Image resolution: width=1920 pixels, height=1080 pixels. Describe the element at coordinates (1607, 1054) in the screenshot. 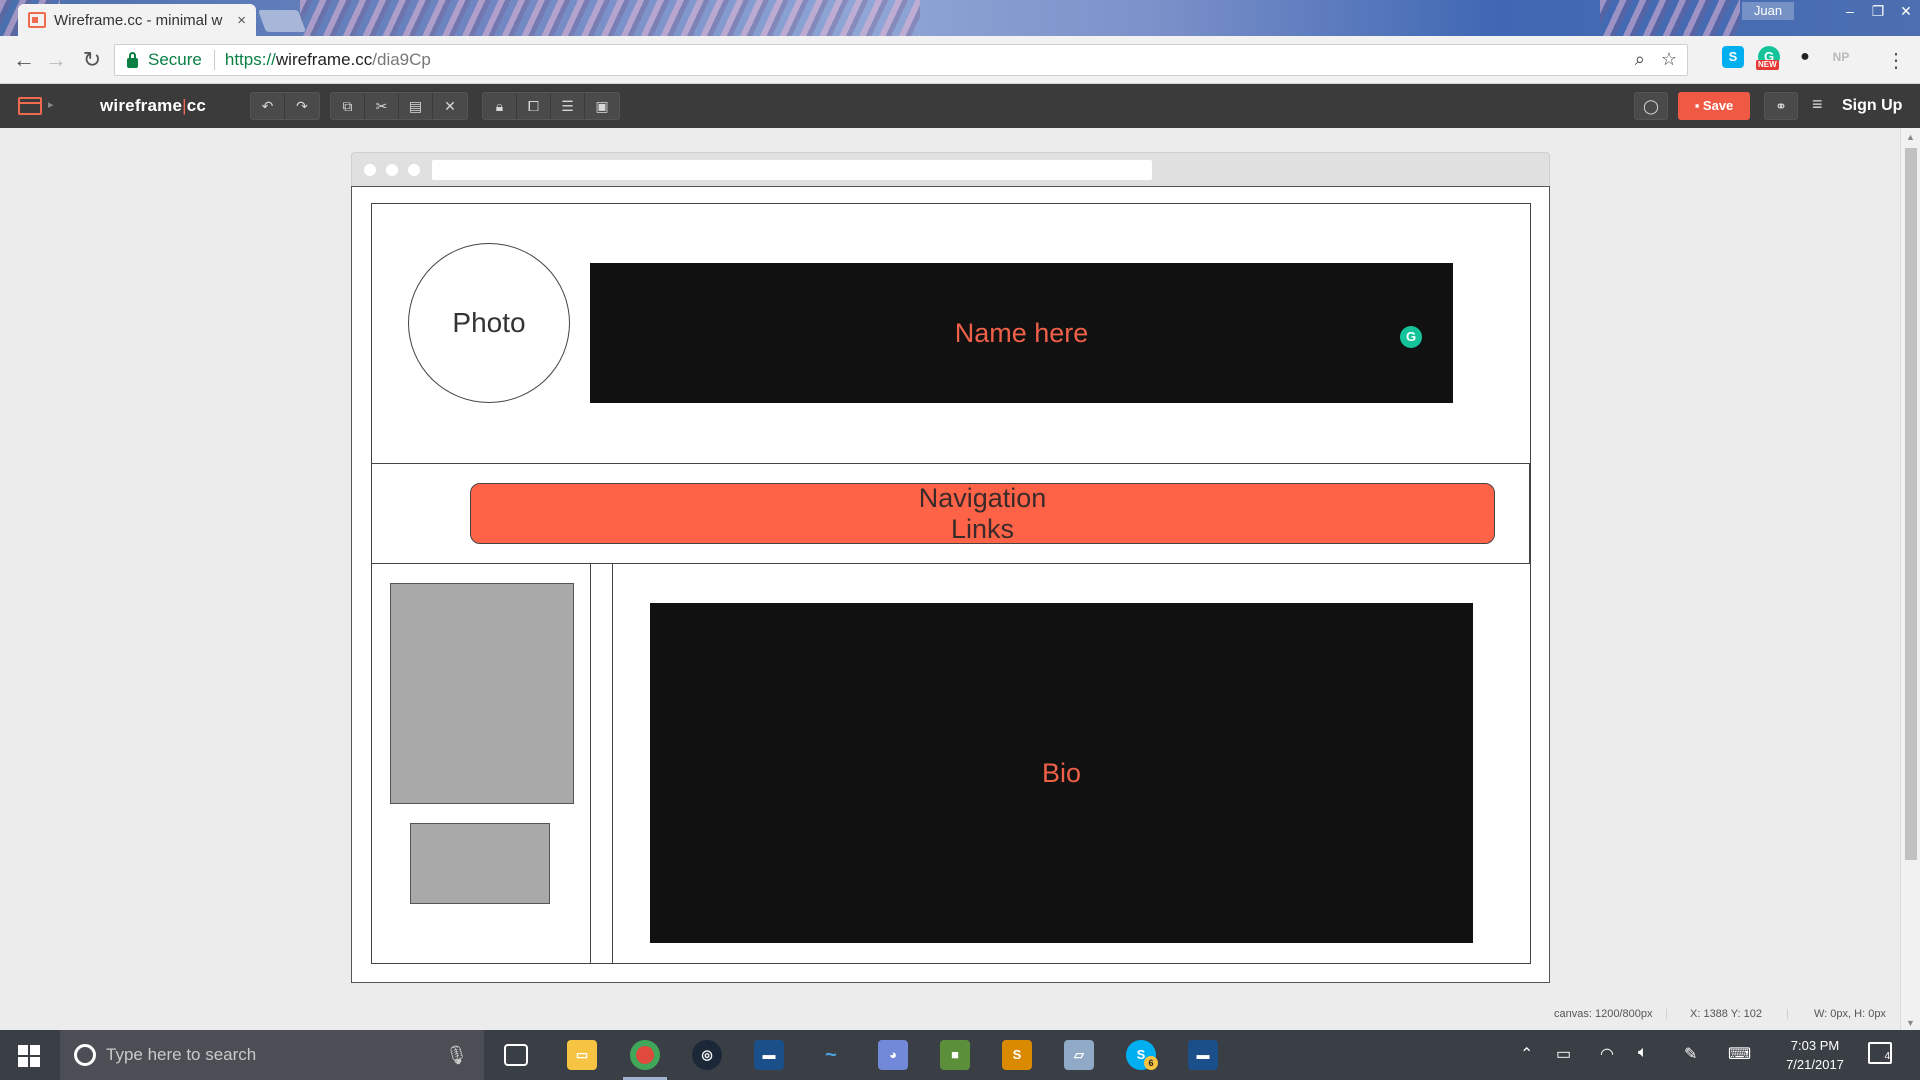

I see `wifi-icon: ◠` at that location.